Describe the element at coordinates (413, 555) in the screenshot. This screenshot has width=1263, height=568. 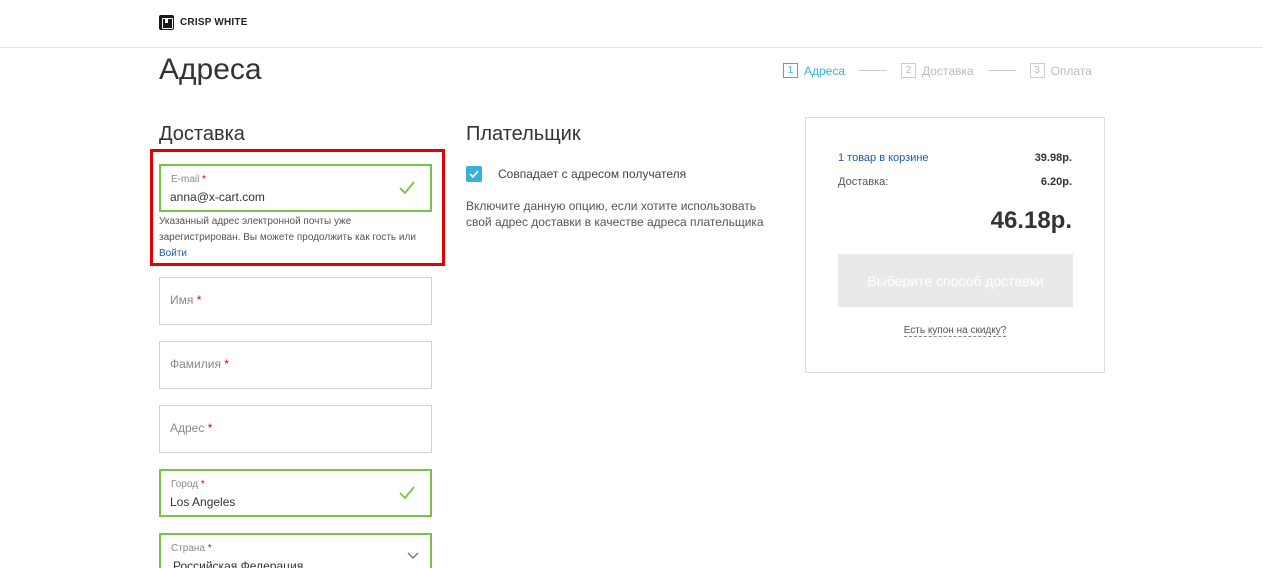
I see `chevron-down-icon` at that location.